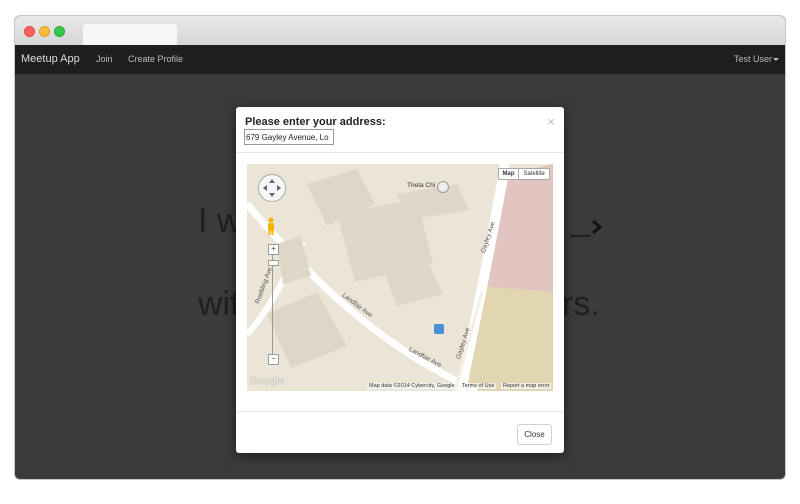 This screenshot has height=504, width=800. Describe the element at coordinates (273, 359) in the screenshot. I see `zoom-out-button: −` at that location.